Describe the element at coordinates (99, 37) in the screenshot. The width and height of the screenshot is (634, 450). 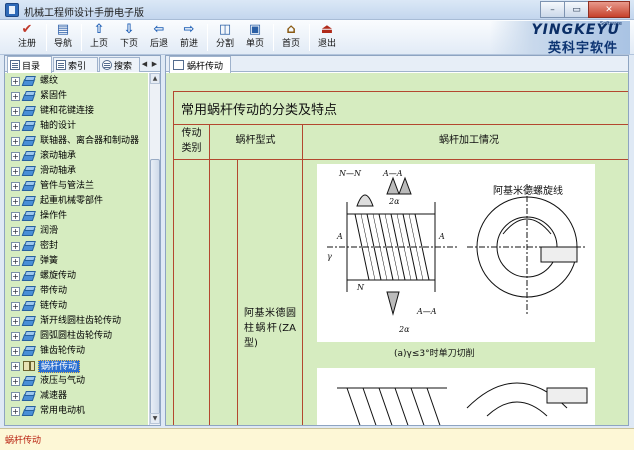
I see `prev-page-button: ⇧ 上页` at that location.